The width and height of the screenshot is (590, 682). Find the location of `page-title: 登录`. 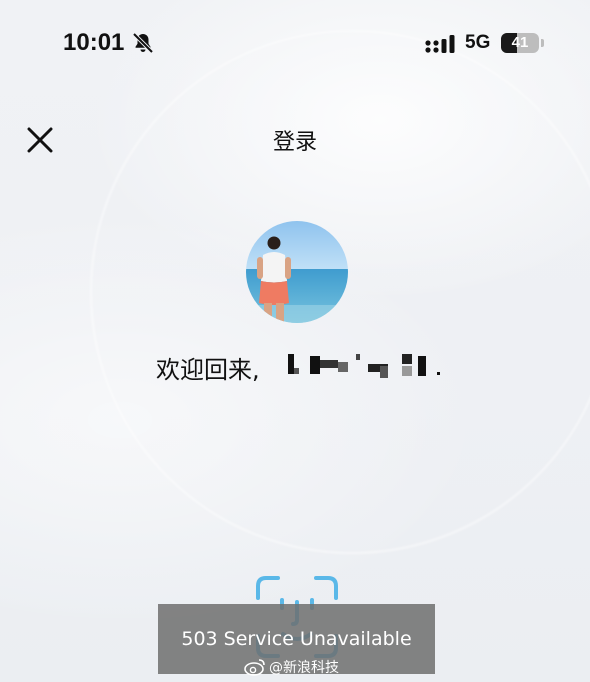

page-title: 登录 is located at coordinates (294, 142).